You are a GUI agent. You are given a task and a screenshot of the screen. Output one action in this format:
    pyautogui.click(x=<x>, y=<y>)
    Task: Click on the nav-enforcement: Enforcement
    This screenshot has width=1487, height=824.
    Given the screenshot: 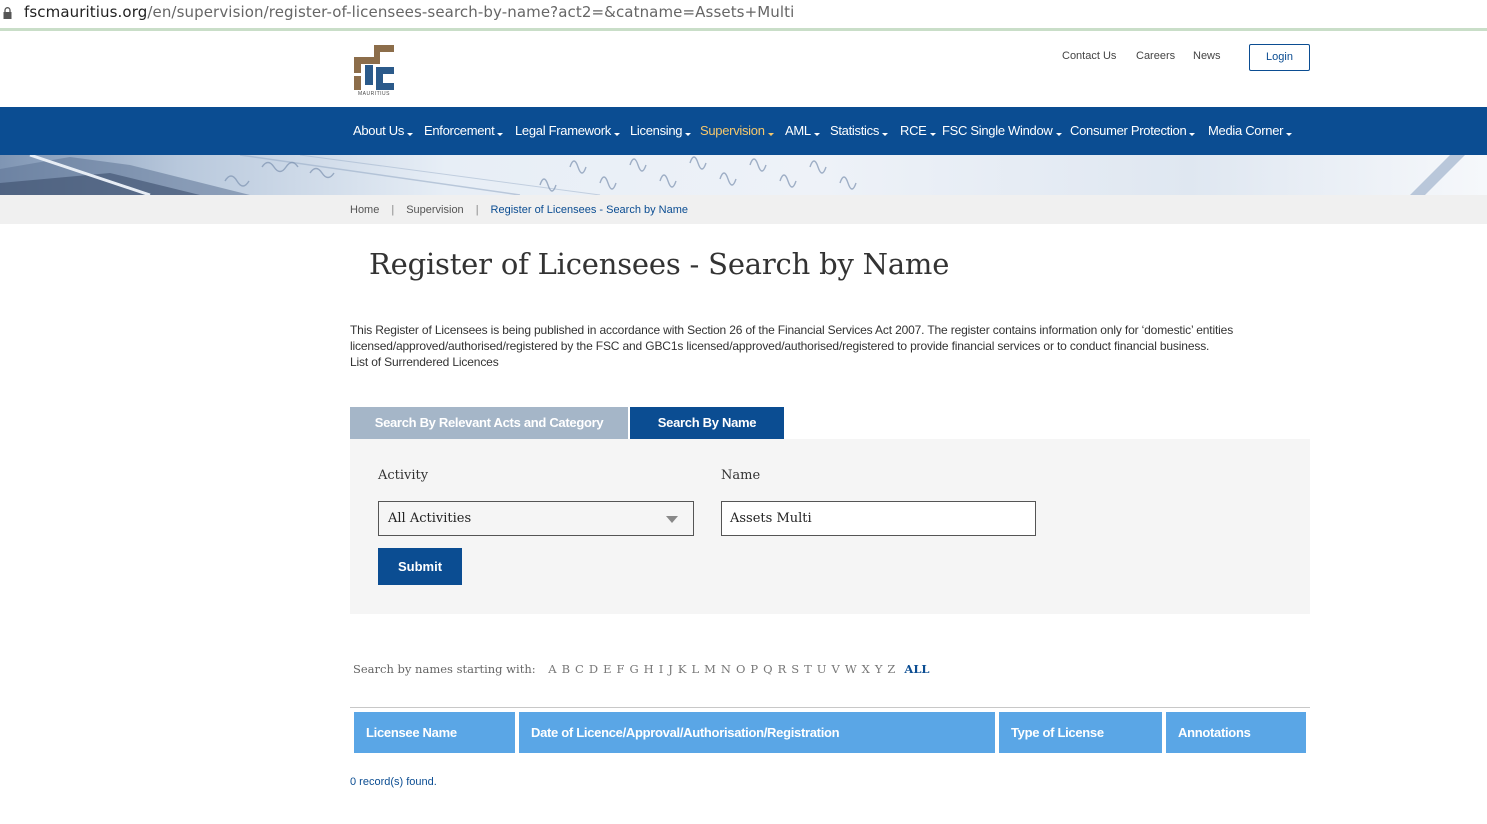 What is the action you would take?
    pyautogui.click(x=464, y=130)
    